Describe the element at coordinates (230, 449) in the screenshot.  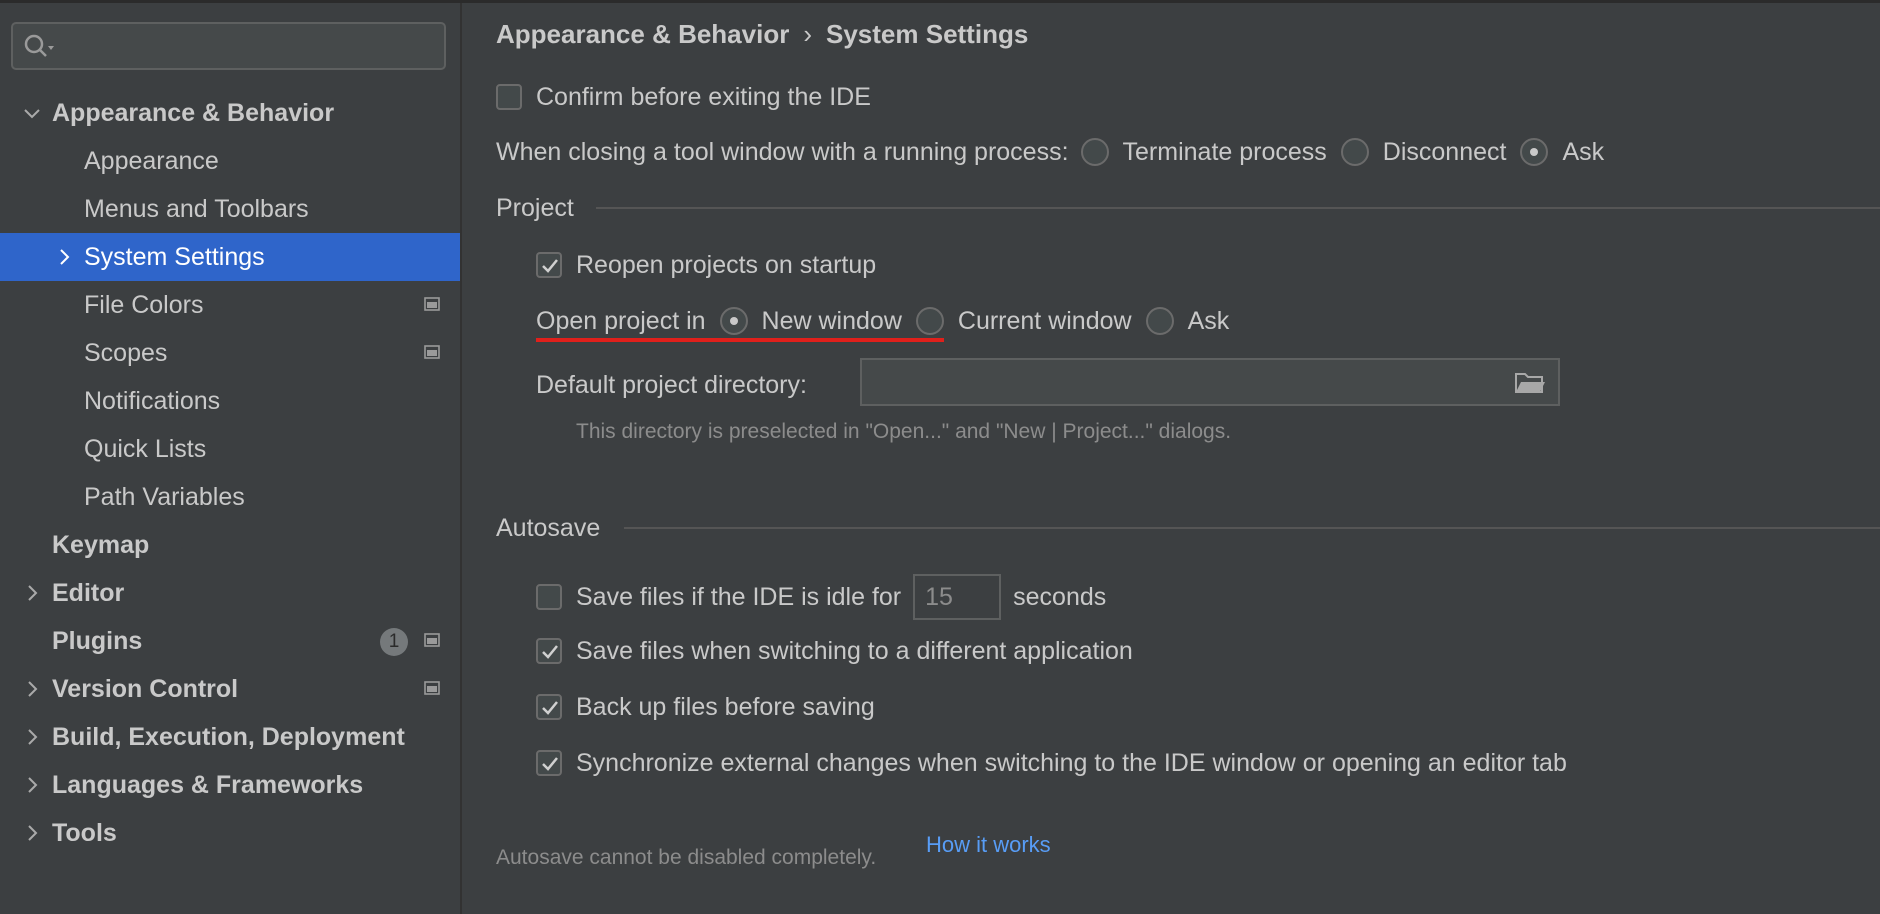
I see `sidebar-item-quick-lists: Quick Lists` at that location.